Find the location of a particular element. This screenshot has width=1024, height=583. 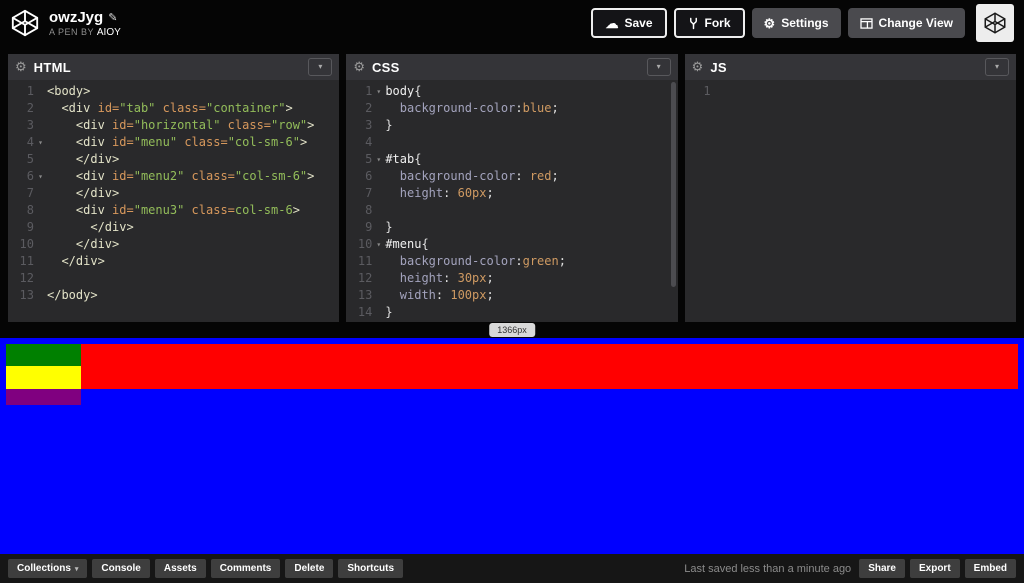

line-number: 12 is located at coordinates (365, 278).